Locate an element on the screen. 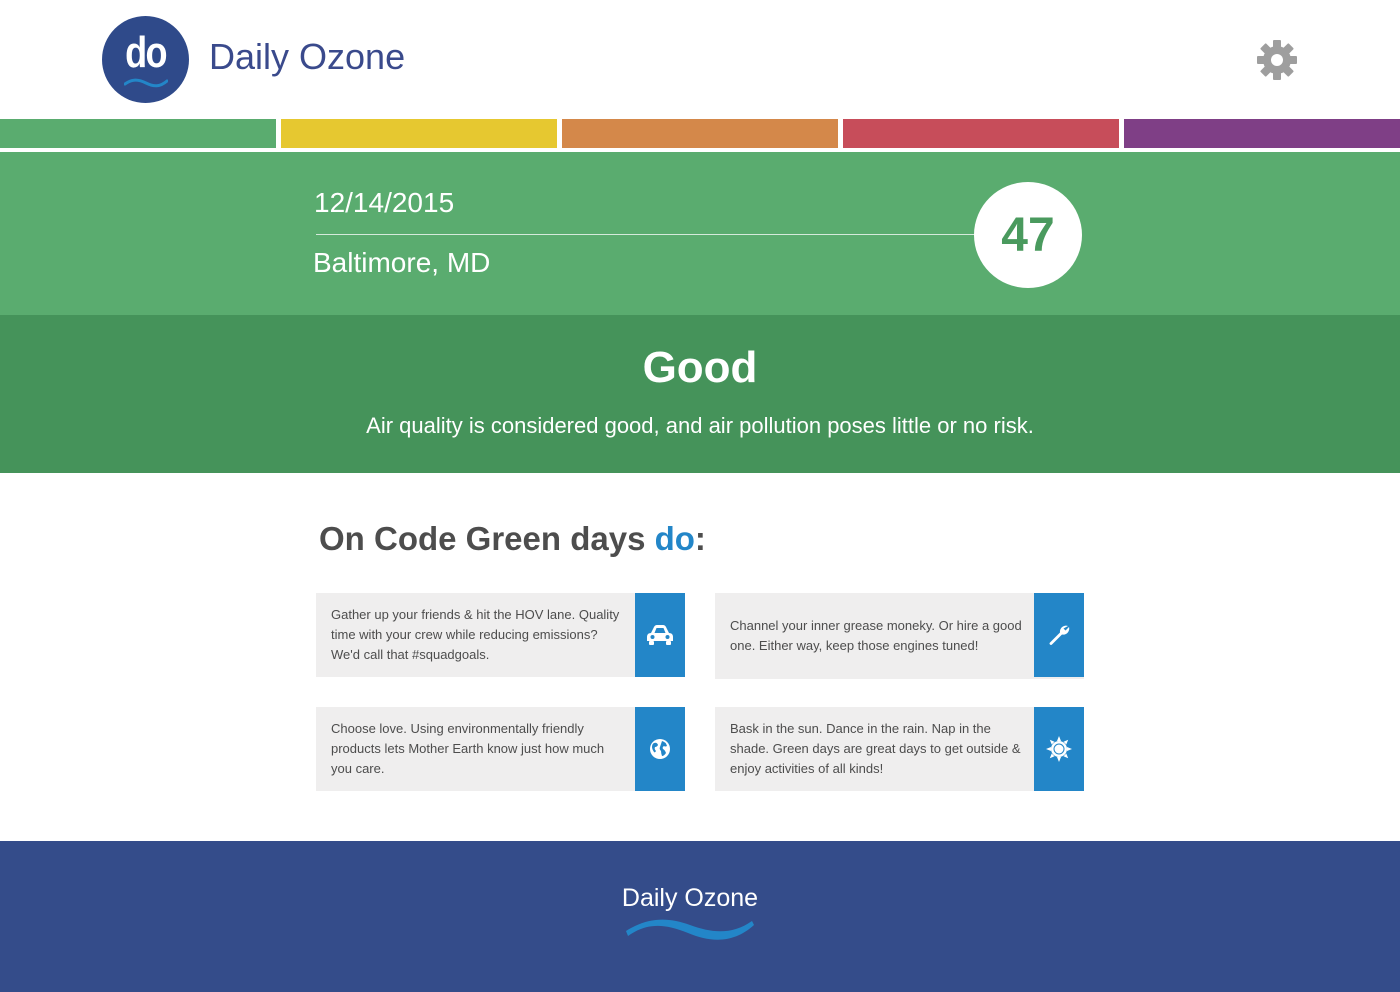 This screenshot has width=1400, height=992. settings-button is located at coordinates (1277, 60).